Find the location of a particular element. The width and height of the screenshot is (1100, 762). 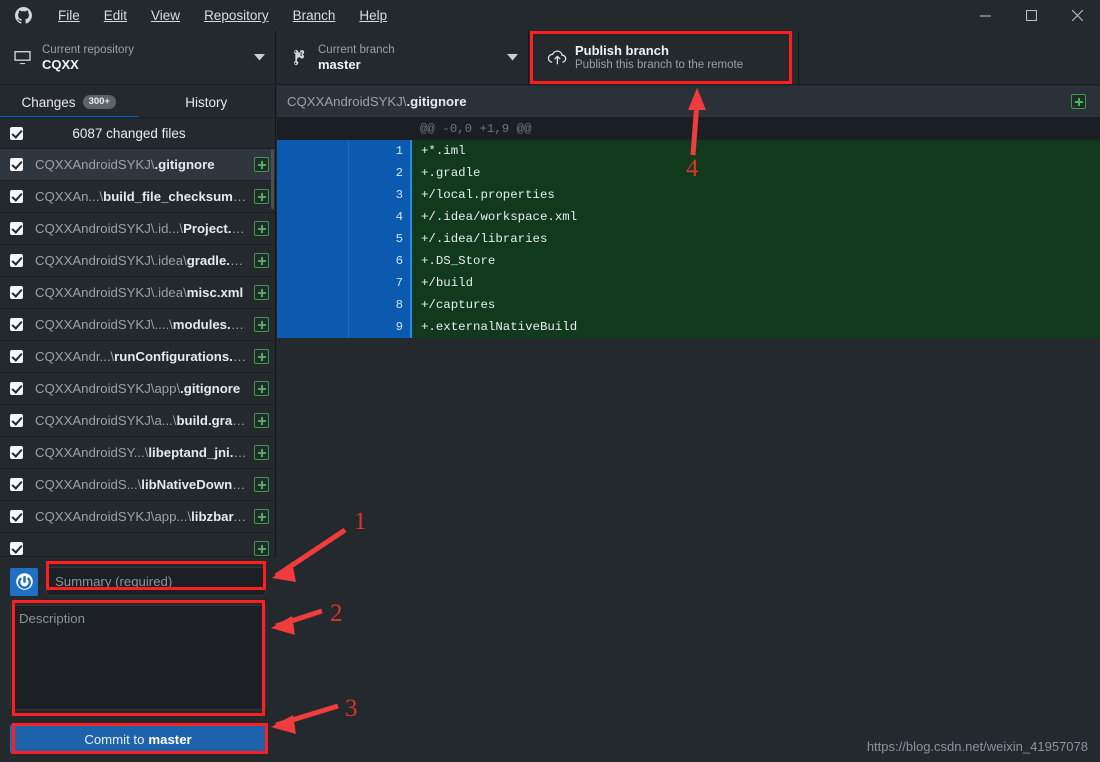

diff-hunk-header: @@ -0,0 +1,9 @@ is located at coordinates (688, 129).